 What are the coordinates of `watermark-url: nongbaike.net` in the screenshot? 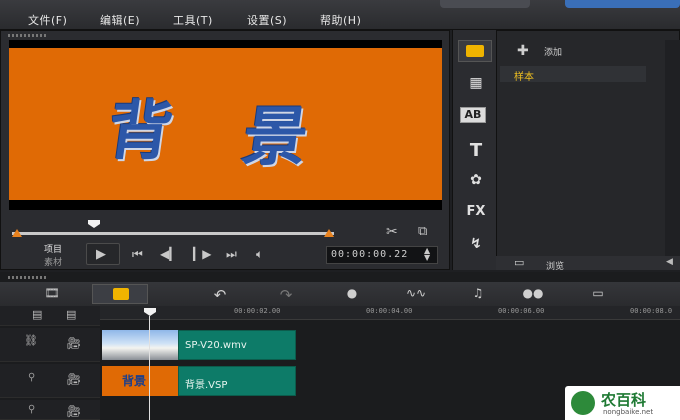 It's located at (628, 412).